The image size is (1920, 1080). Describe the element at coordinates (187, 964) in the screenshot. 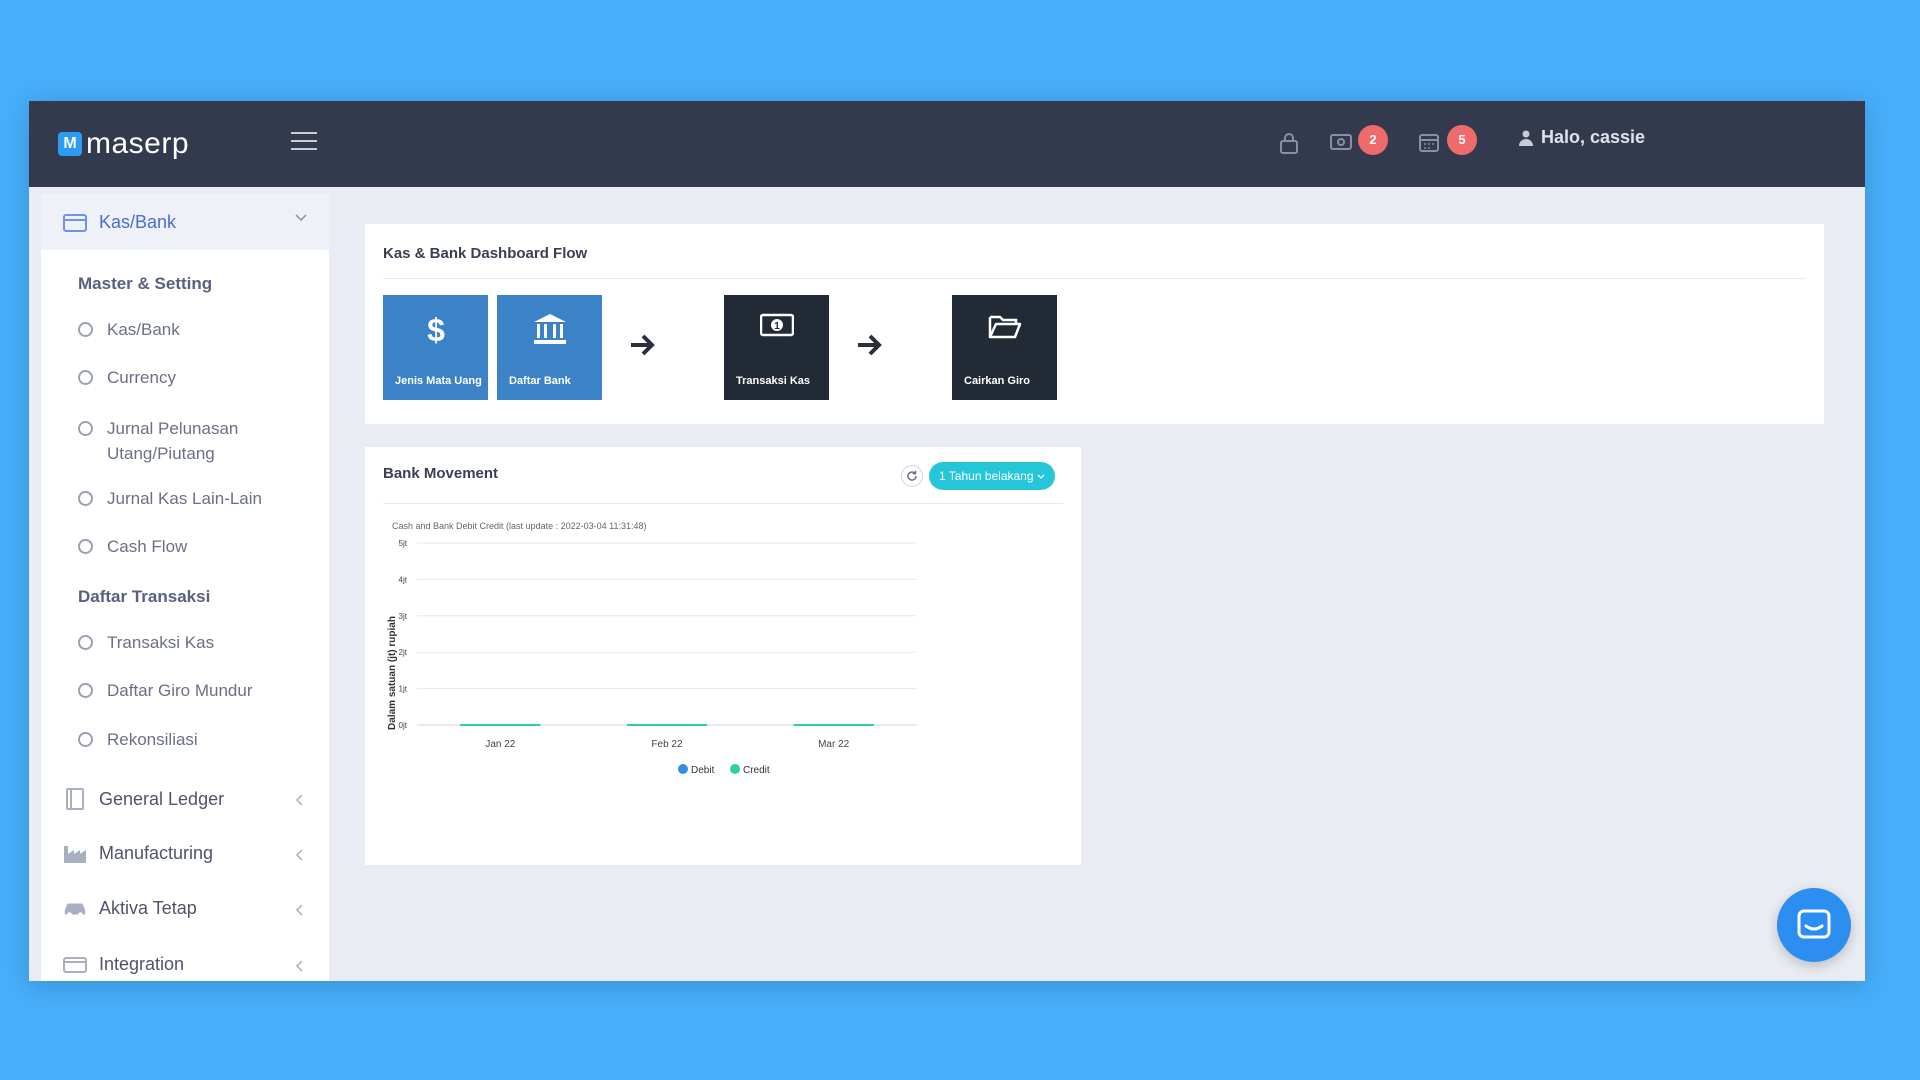

I see `sidebar-group-integration: Integration` at that location.